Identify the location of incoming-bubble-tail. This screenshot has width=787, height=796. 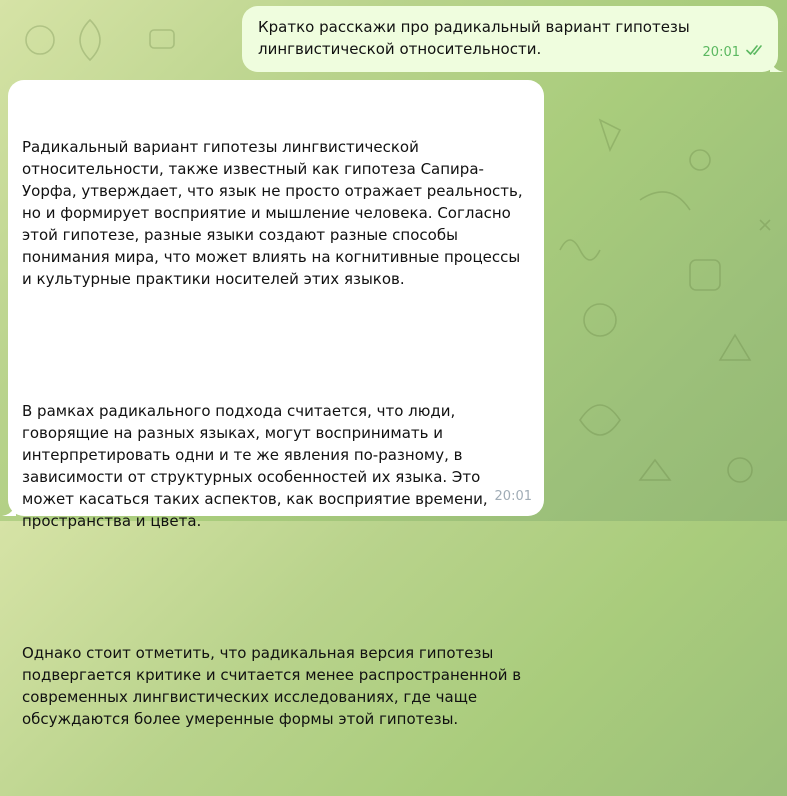
(9, 509).